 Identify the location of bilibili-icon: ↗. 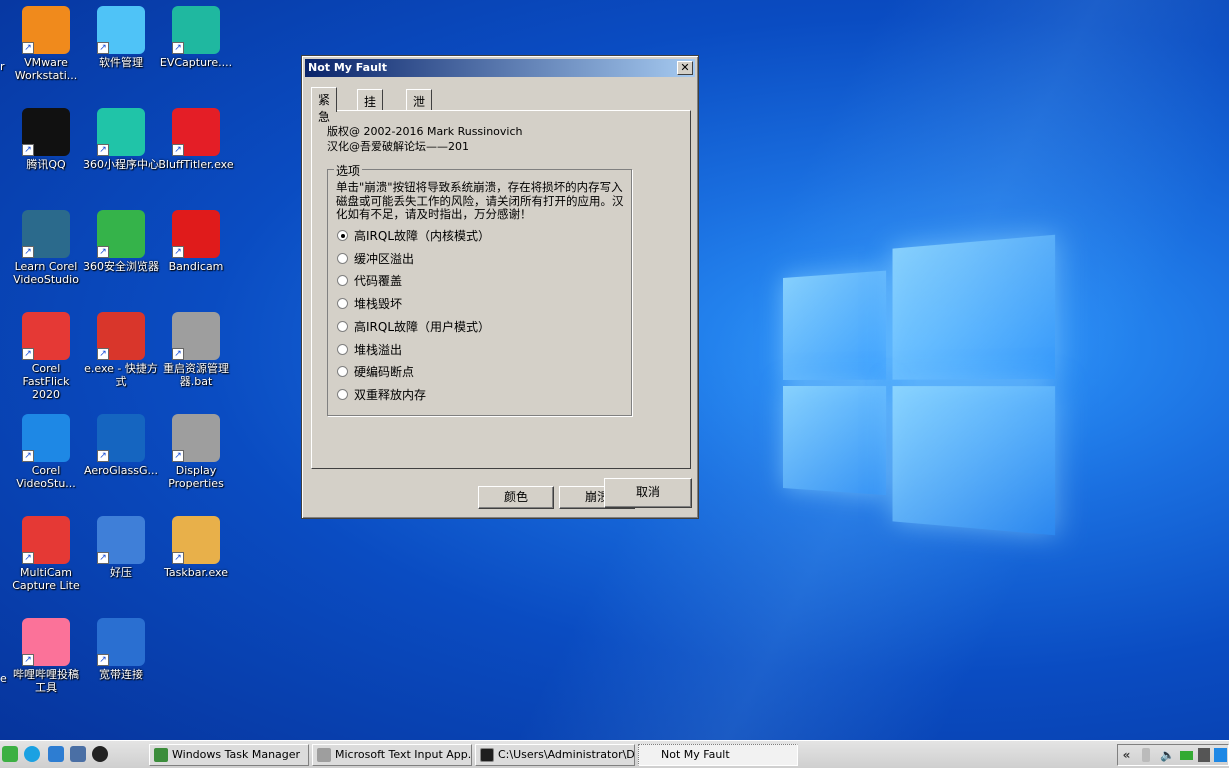
(46, 642).